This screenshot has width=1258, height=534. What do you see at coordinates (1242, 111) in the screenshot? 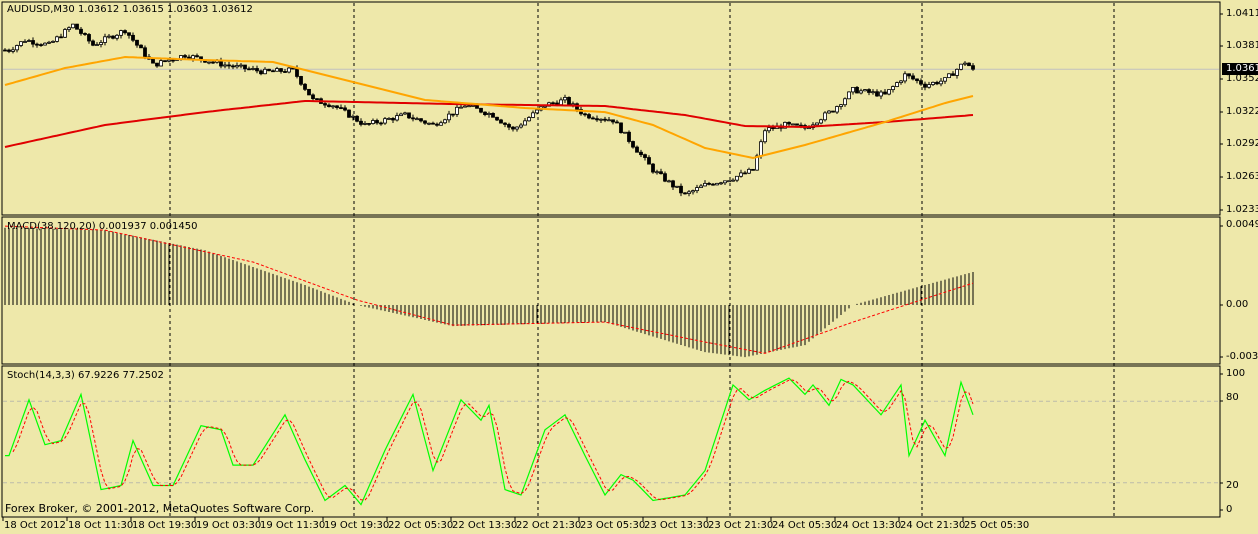
I see `price-axis-label: 1.03220` at bounding box center [1242, 111].